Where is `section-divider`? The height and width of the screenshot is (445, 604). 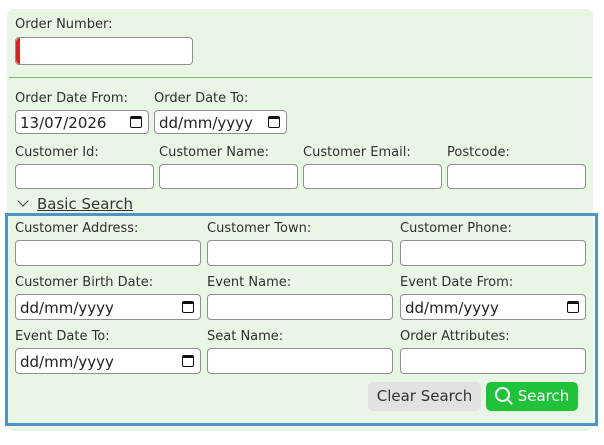 section-divider is located at coordinates (300, 77).